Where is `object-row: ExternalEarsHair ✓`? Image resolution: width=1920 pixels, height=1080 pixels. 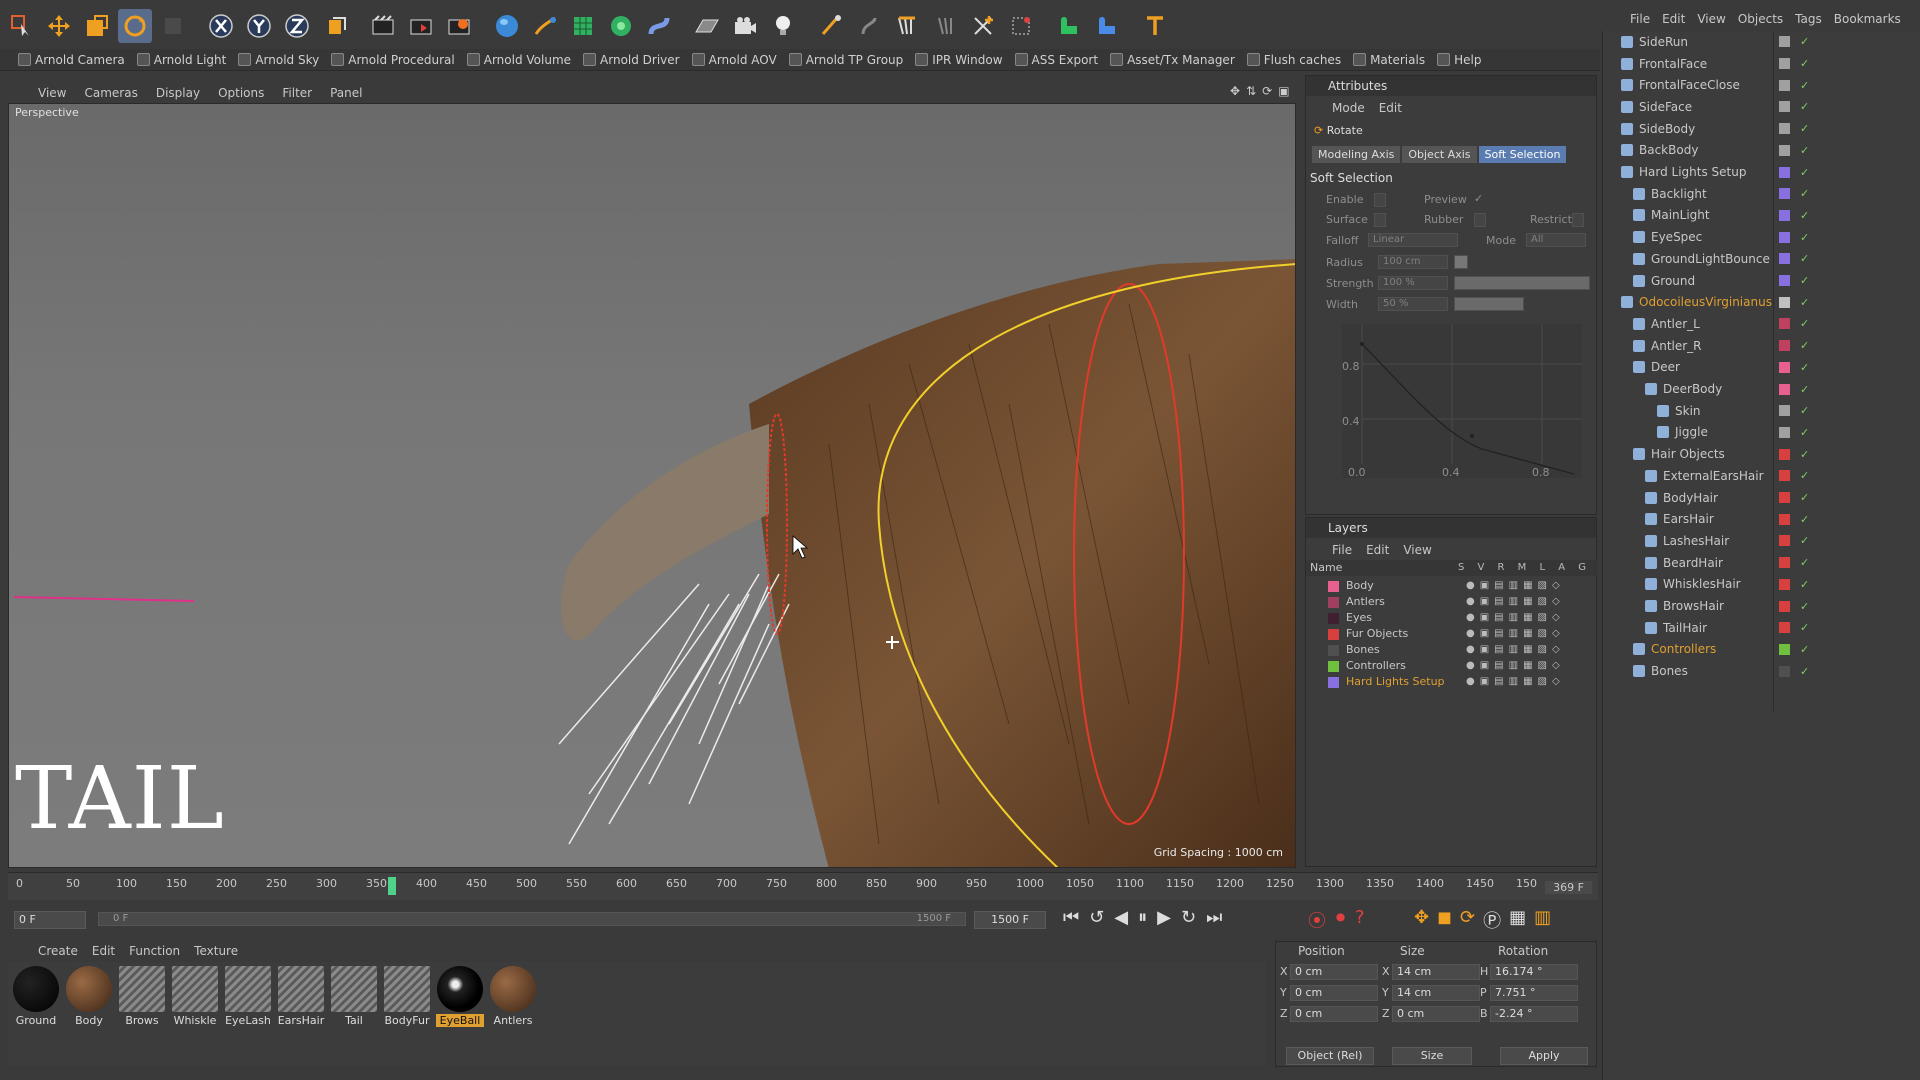
object-row: ExternalEarsHair ✓ is located at coordinates (1761, 476).